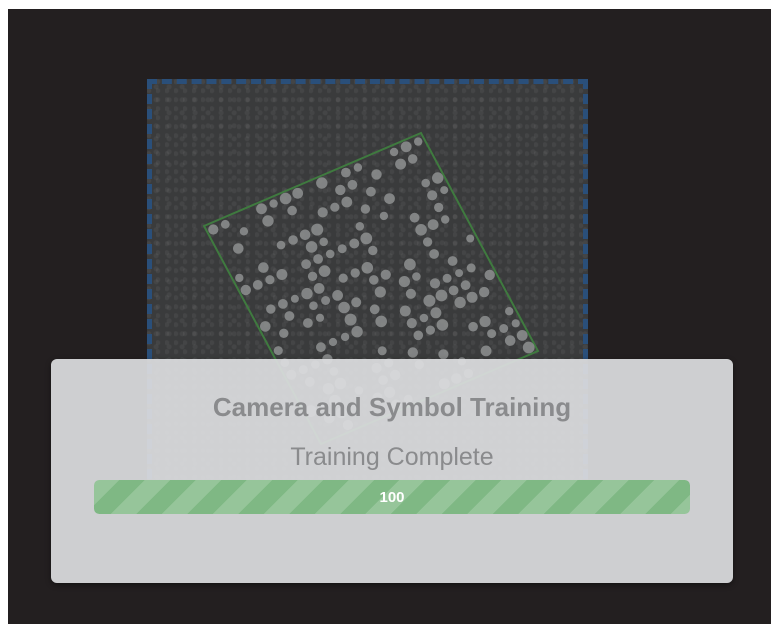  I want to click on training-status: Training Complete, so click(392, 457).